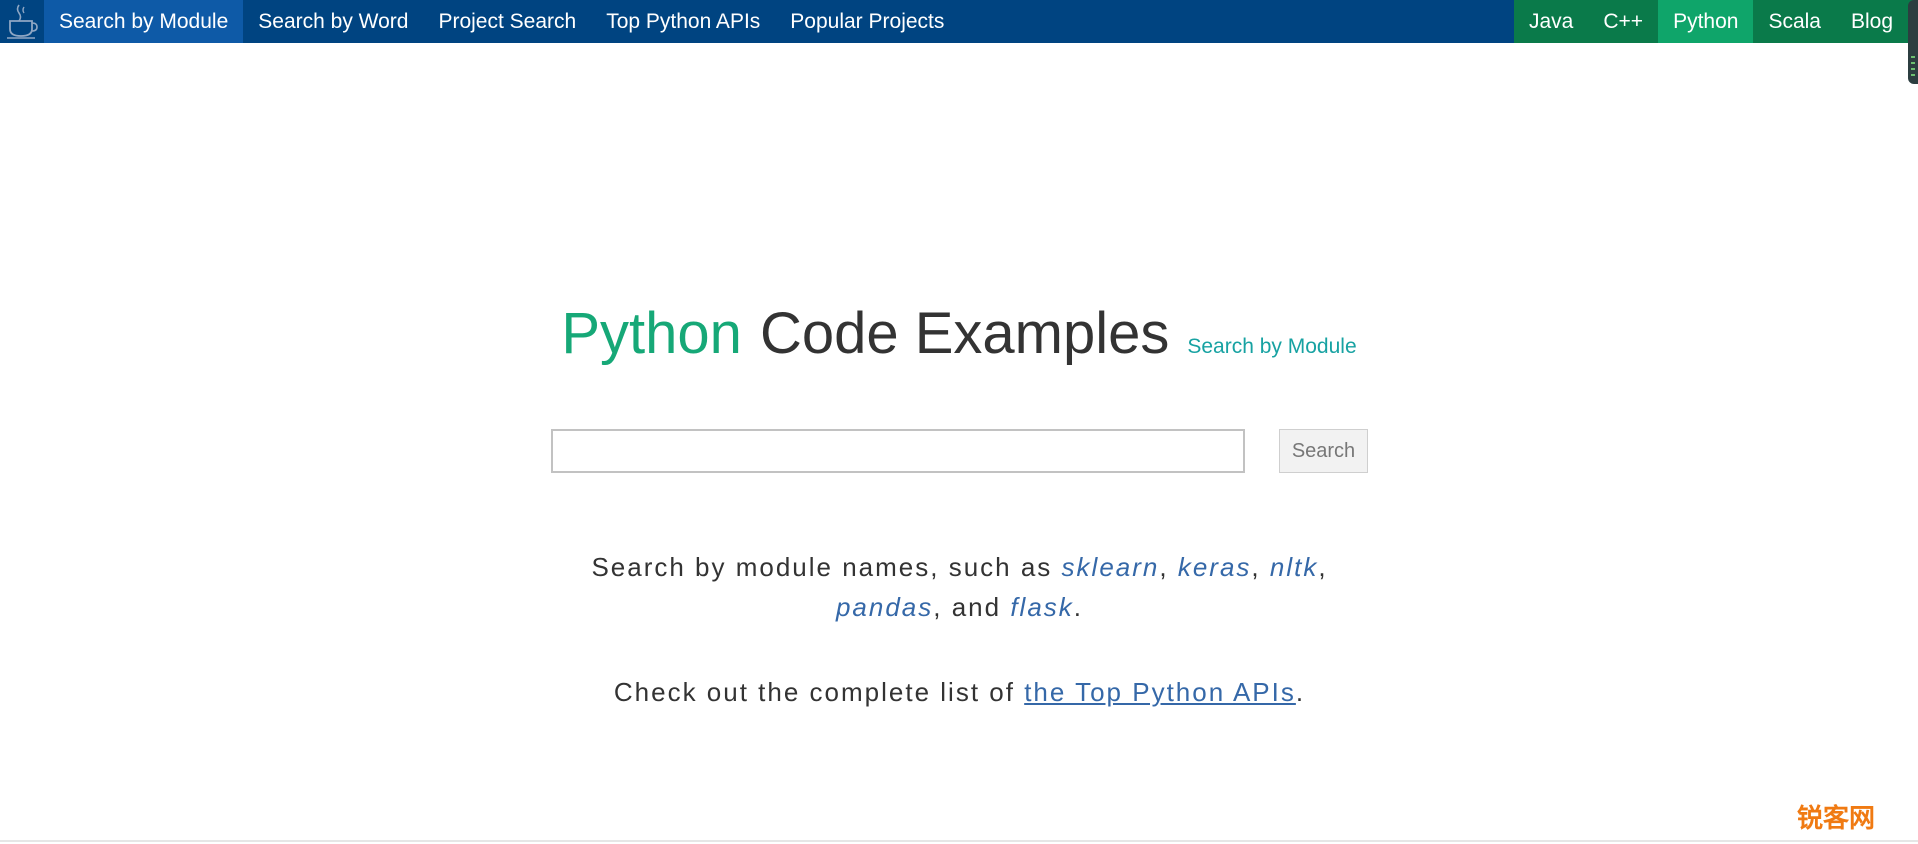  I want to click on nav-top-python-apis: Top Python APIs, so click(683, 21).